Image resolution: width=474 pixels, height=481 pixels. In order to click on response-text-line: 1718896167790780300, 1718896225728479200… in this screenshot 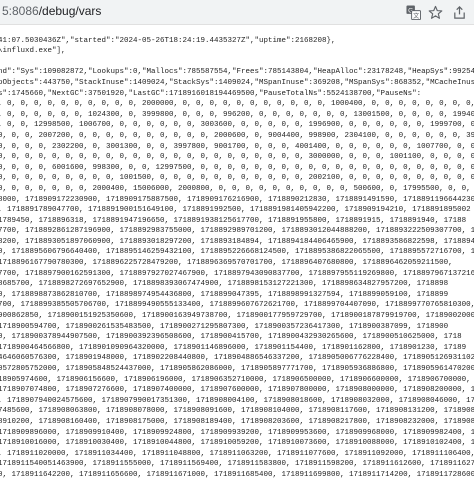, I will do `click(226, 263)`.